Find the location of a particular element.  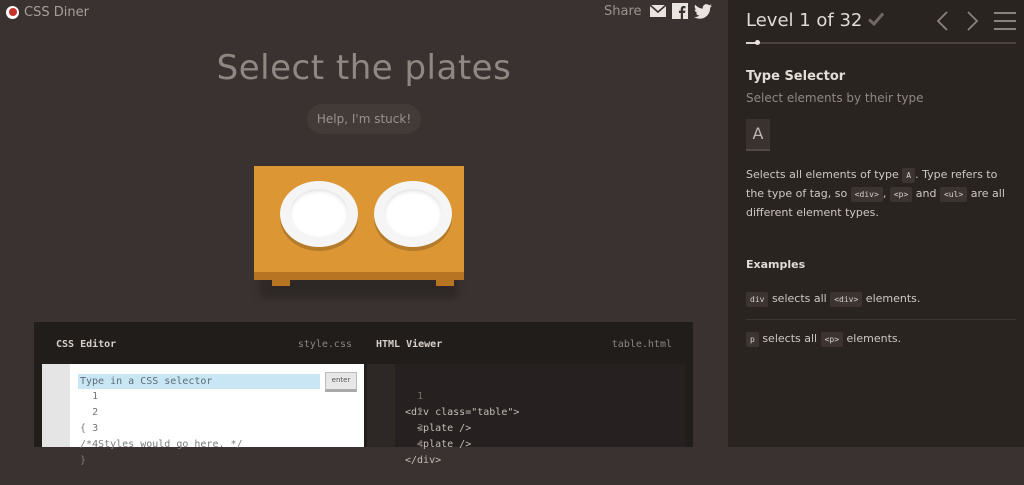

code-line: 1 <div class="table"> is located at coordinates (443, 395).